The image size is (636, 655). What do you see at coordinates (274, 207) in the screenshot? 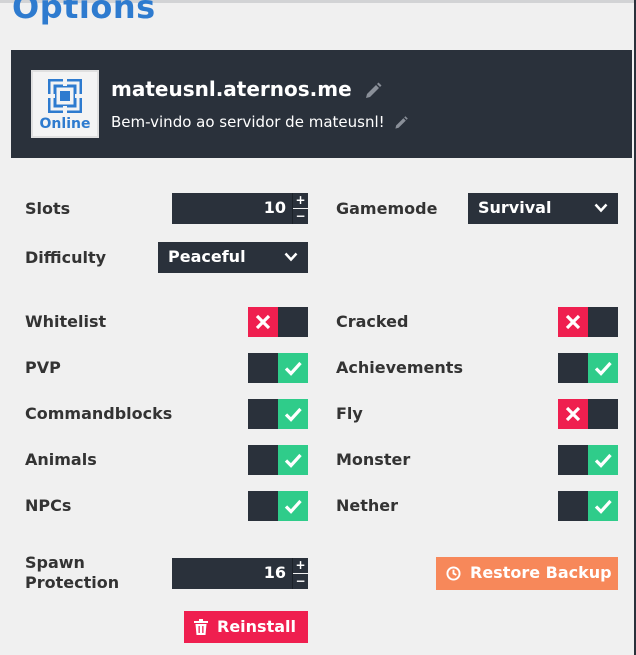
I see `slots-value: 10` at bounding box center [274, 207].